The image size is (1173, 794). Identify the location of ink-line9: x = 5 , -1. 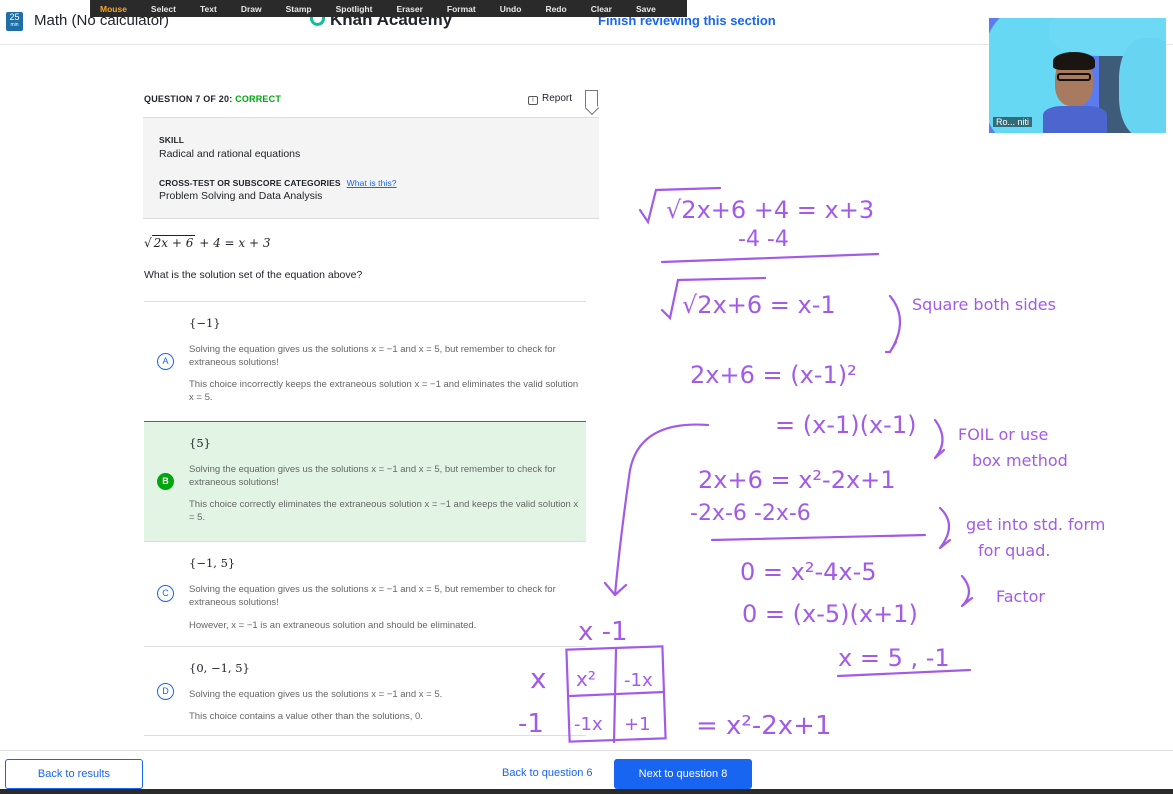
(894, 658).